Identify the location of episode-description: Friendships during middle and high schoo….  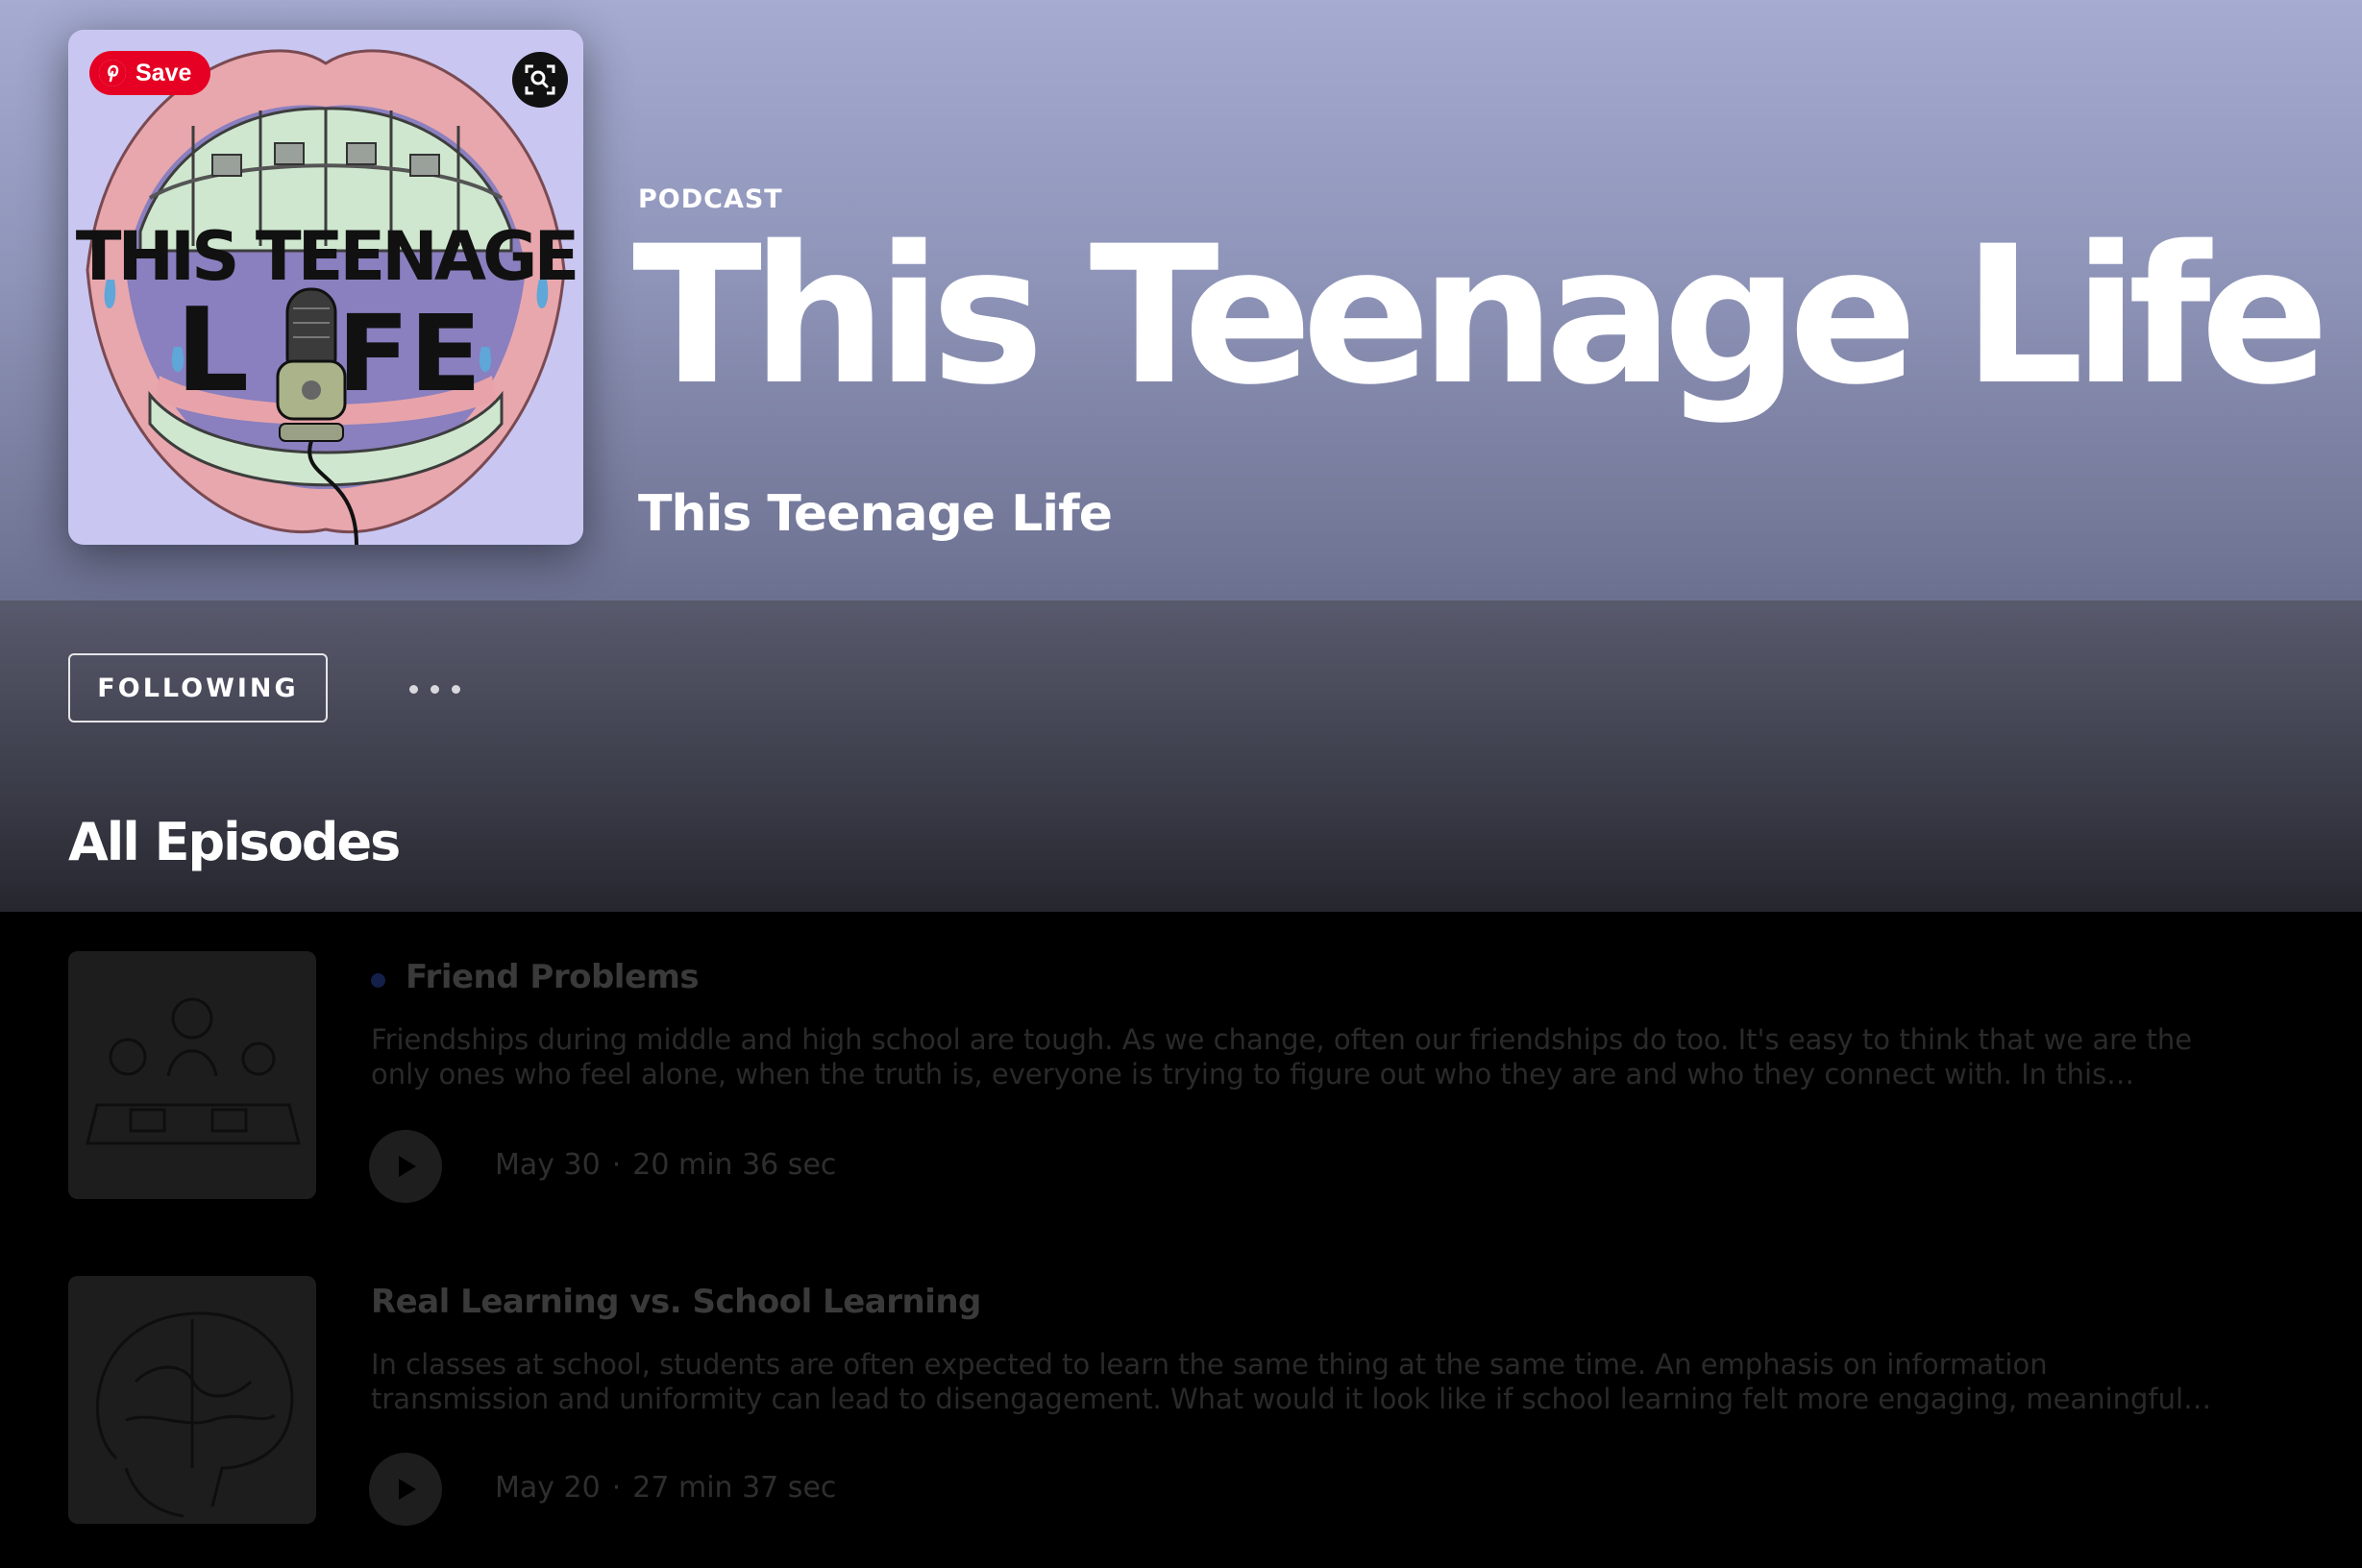
(1282, 1056).